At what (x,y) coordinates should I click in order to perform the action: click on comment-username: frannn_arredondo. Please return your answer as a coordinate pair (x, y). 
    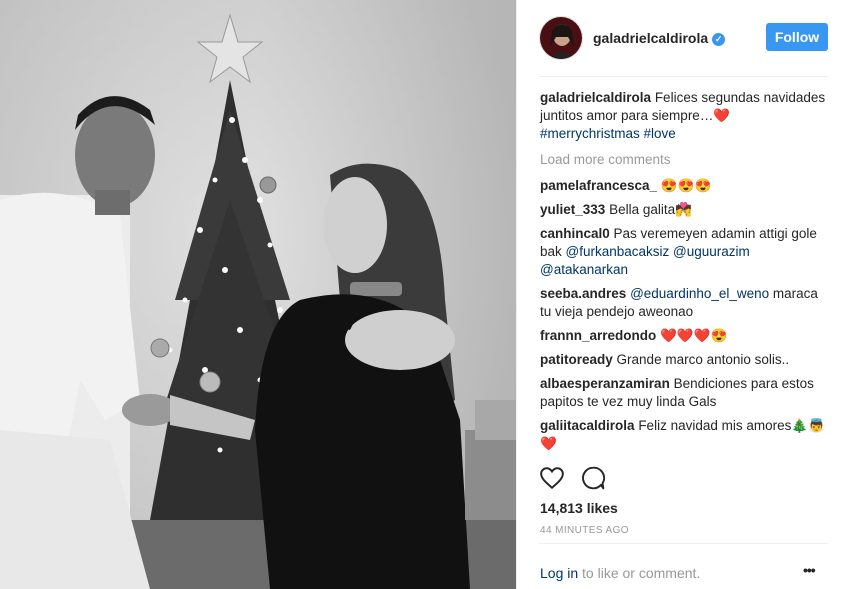
    Looking at the image, I should click on (598, 335).